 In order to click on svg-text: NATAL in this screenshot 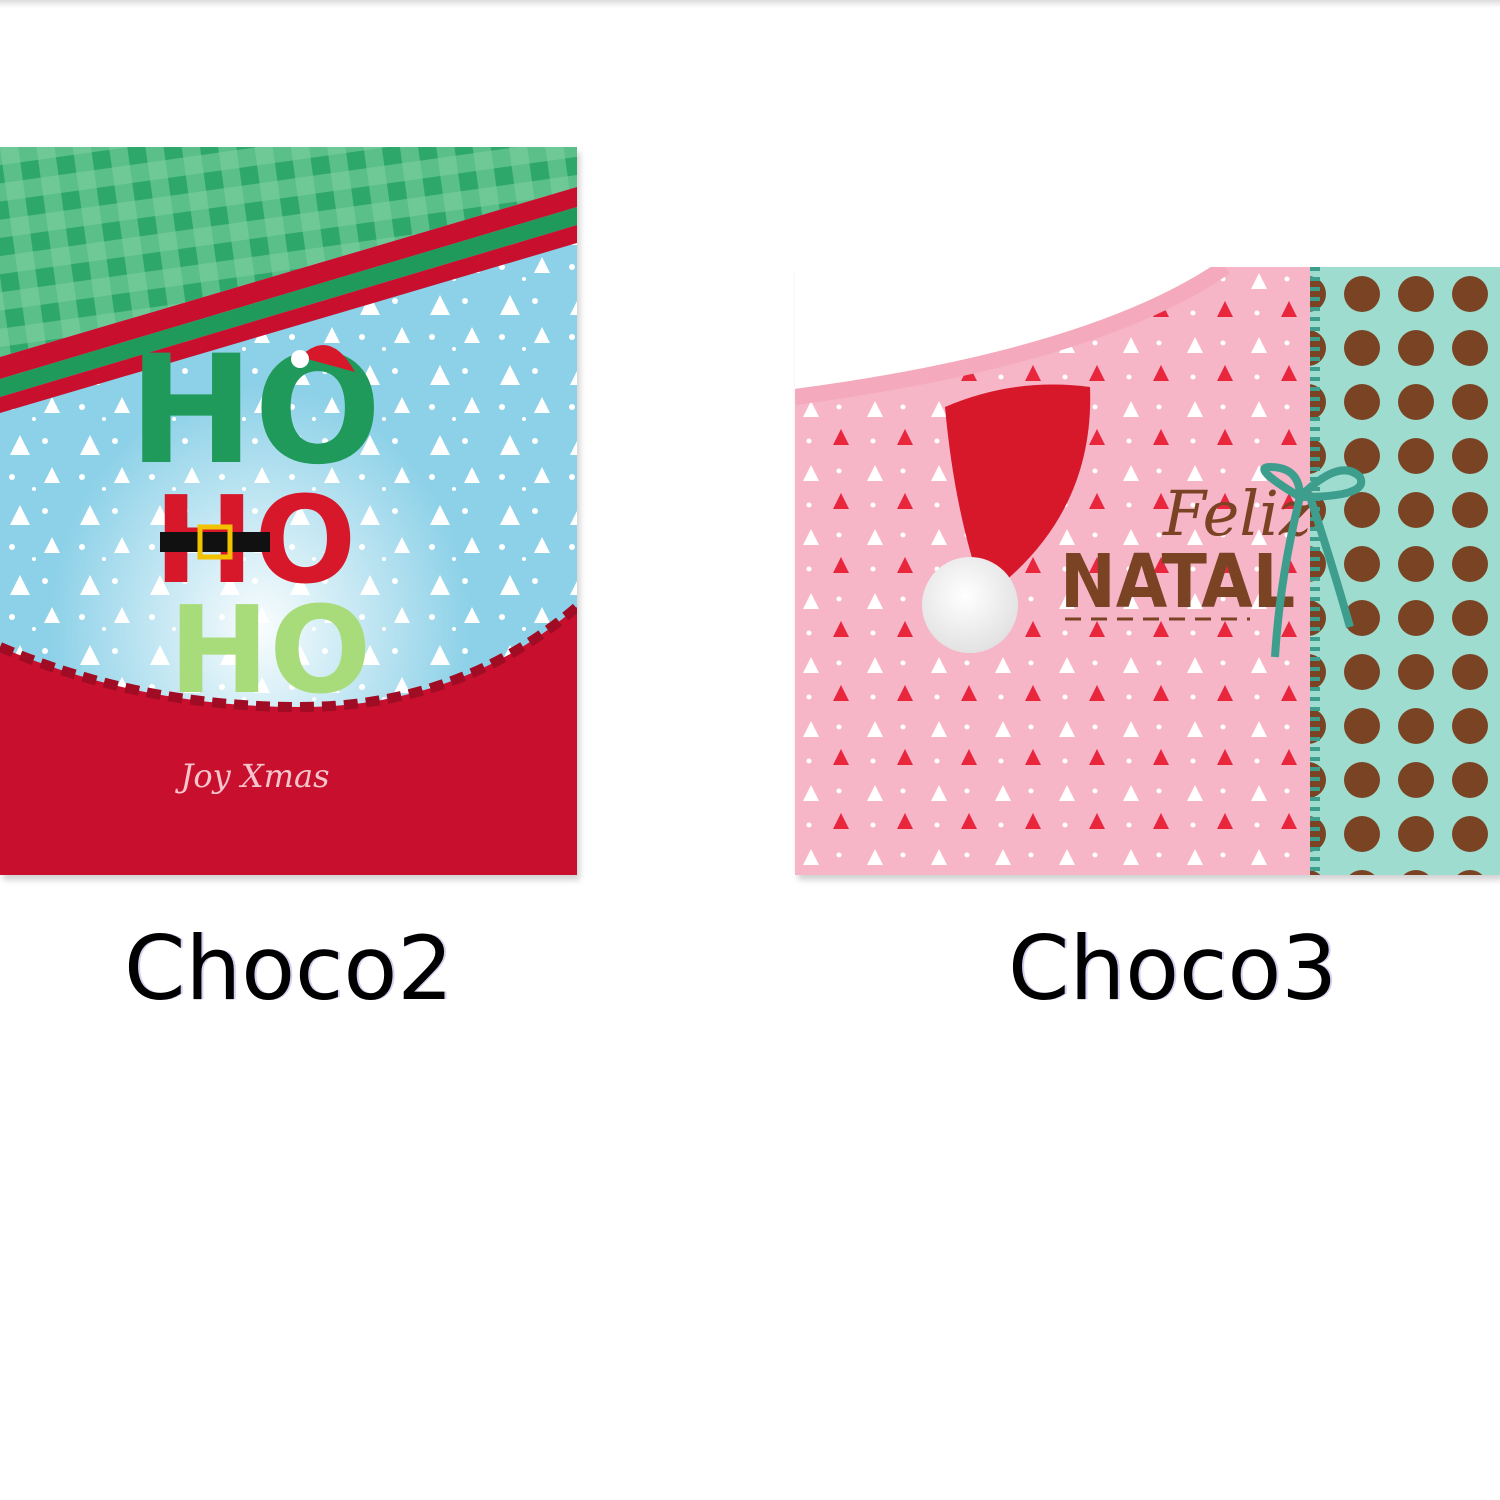, I will do `click(1177, 582)`.